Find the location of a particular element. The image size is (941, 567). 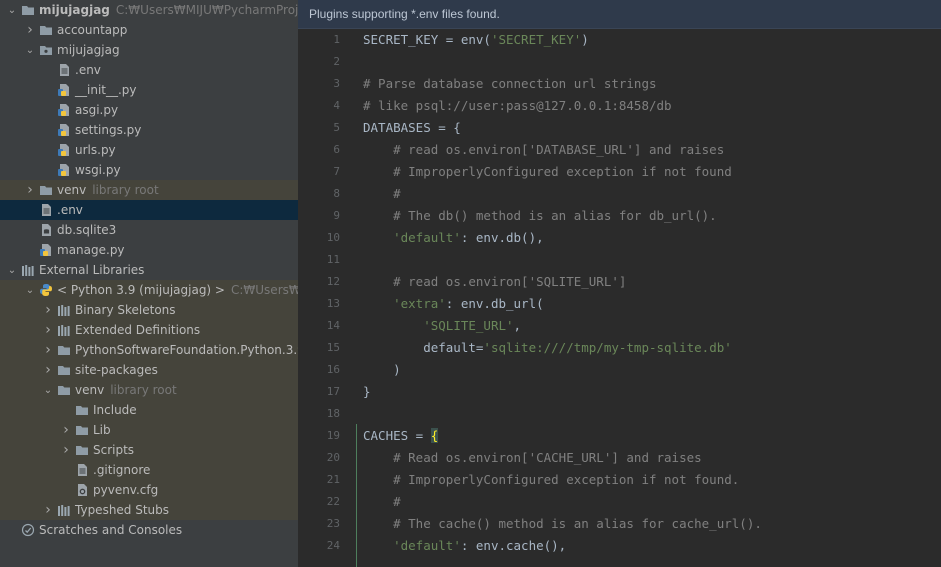

tree-item-label: wsgi.py is located at coordinates (98, 170).